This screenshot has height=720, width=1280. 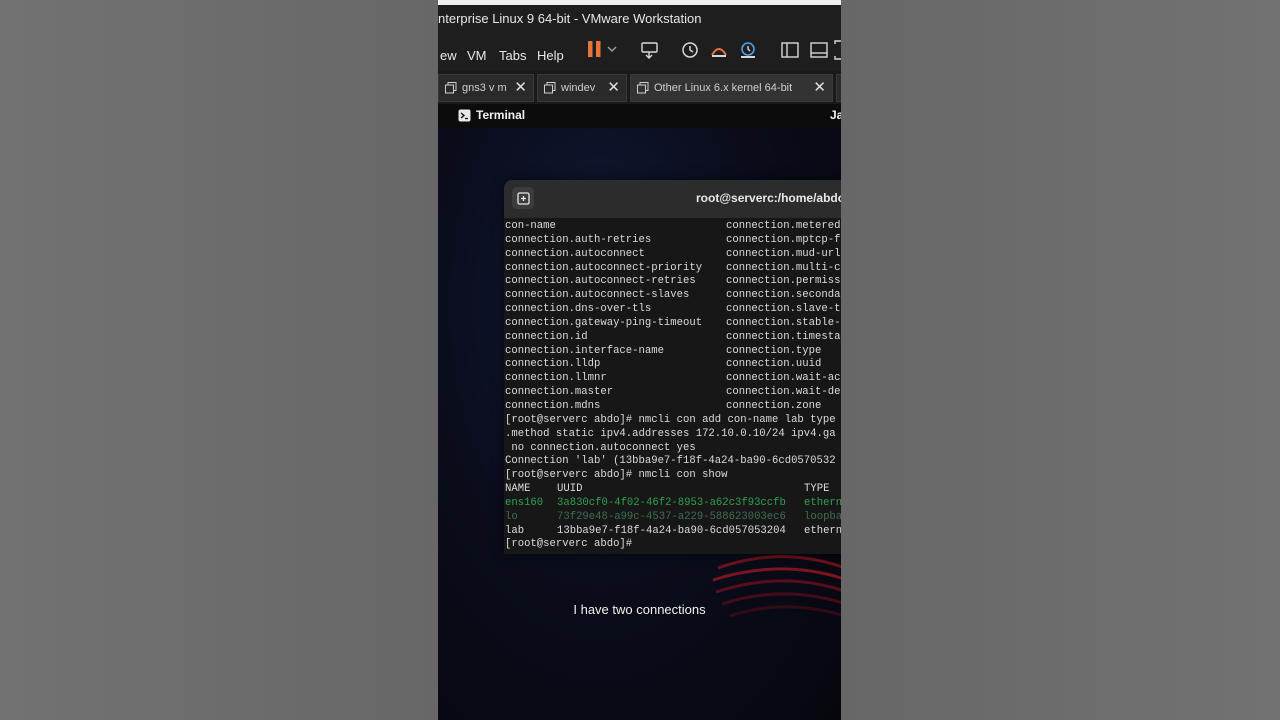 I want to click on tab-other-linux: Other Linux 6.x kernel 64-bit ✕, so click(x=731, y=88).